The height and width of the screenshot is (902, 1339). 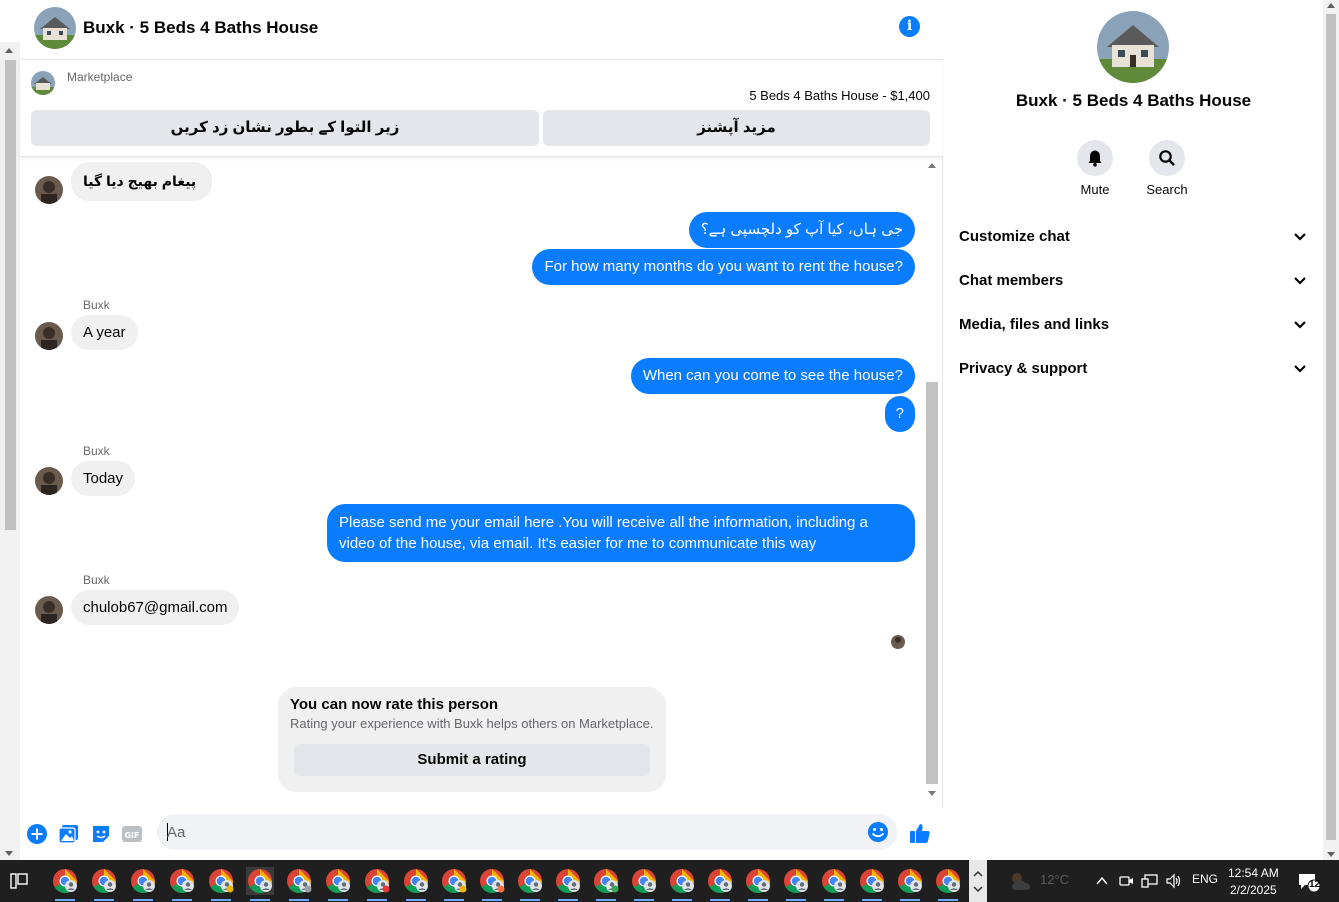 I want to click on taskbar-scroll-control, so click(x=978, y=881).